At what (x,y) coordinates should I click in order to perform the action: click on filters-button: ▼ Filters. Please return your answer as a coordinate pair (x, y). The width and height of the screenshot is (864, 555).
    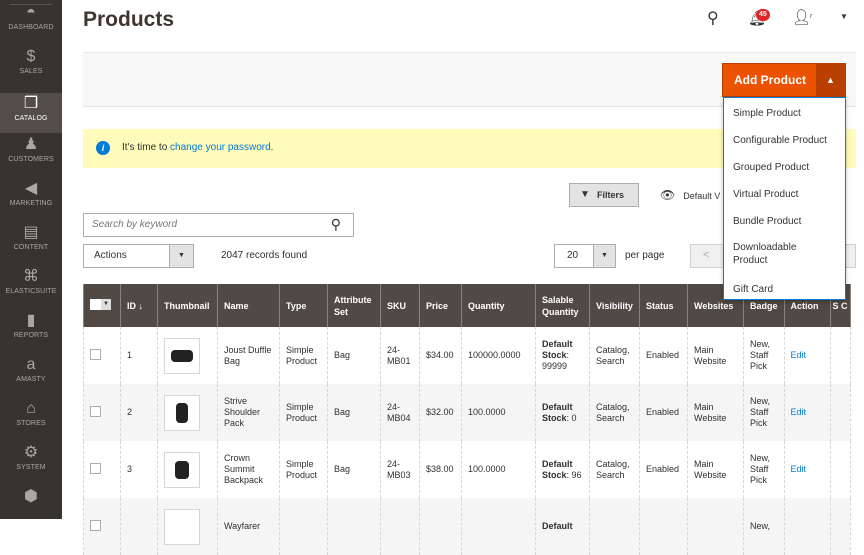
    Looking at the image, I should click on (604, 195).